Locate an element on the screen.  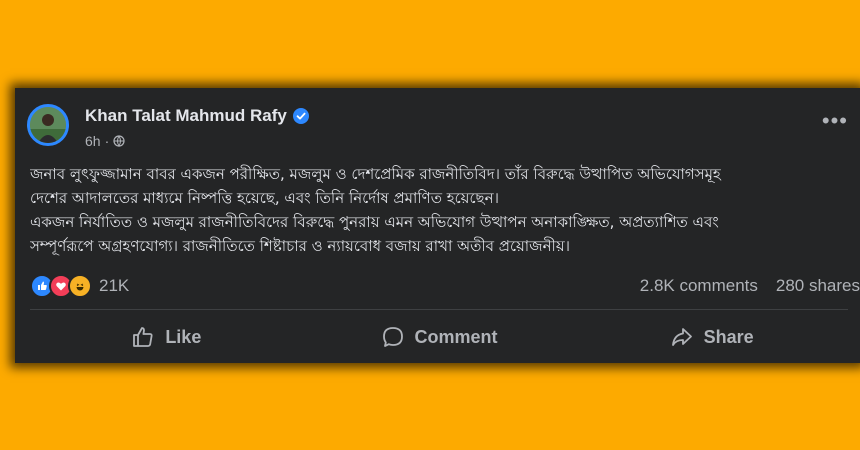
avatar-photo is located at coordinates (48, 125).